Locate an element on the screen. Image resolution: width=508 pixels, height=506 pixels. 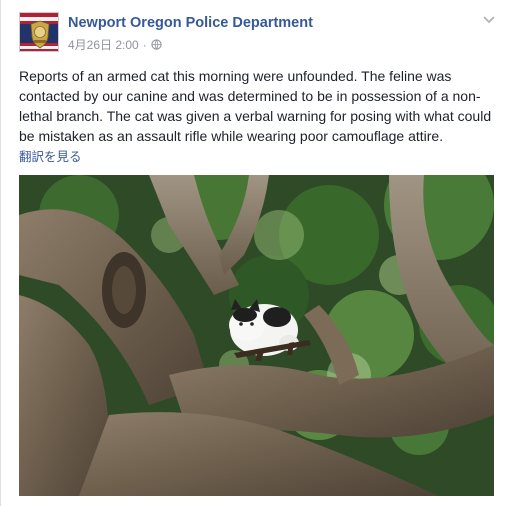
post-meta: 4月26日 2:00 · is located at coordinates (115, 44).